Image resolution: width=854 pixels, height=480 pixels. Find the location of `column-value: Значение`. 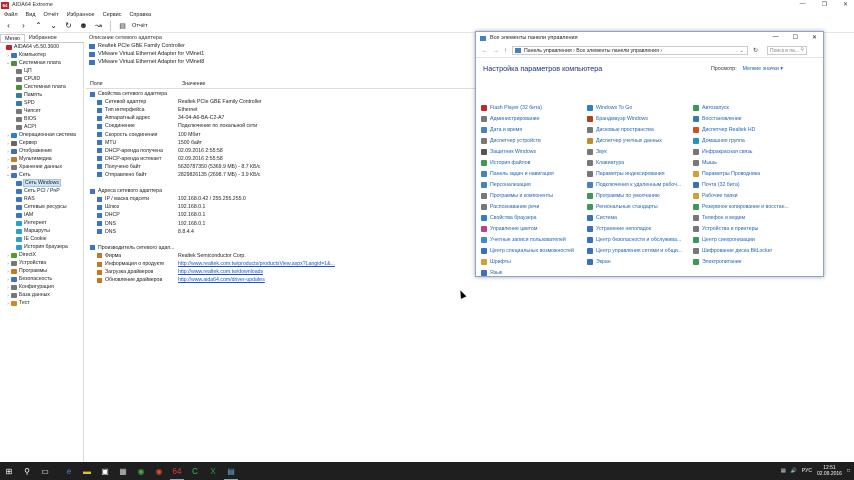

column-value: Значение is located at coordinates (192, 84).